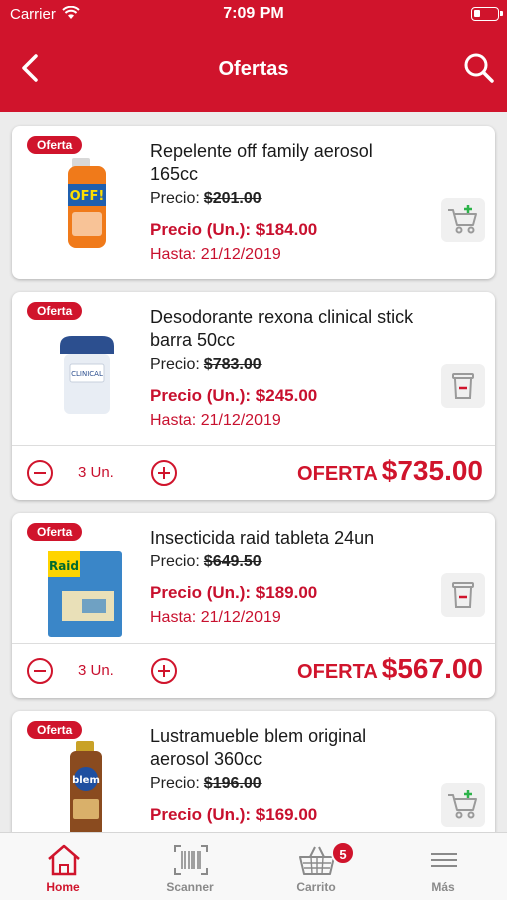 Image resolution: width=507 pixels, height=900 pixels. What do you see at coordinates (64, 860) in the screenshot?
I see `home-icon` at bounding box center [64, 860].